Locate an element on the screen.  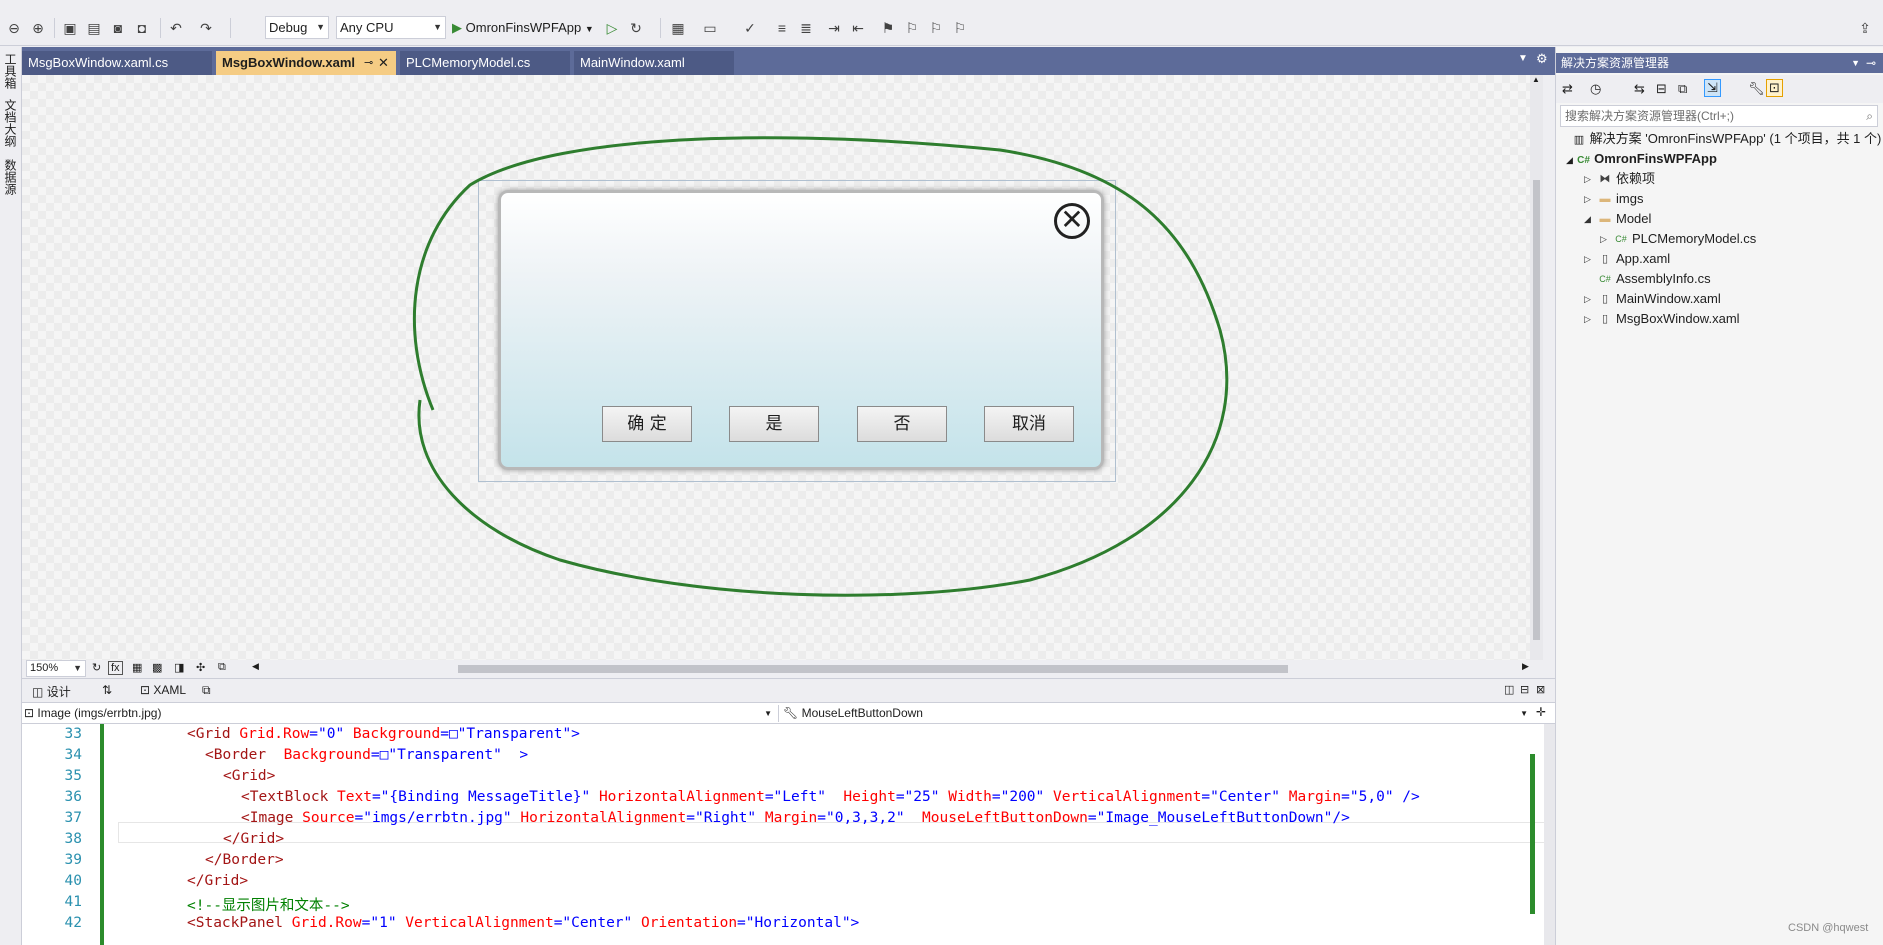
tab-xaml-label: XAML is located at coordinates (170, 690).